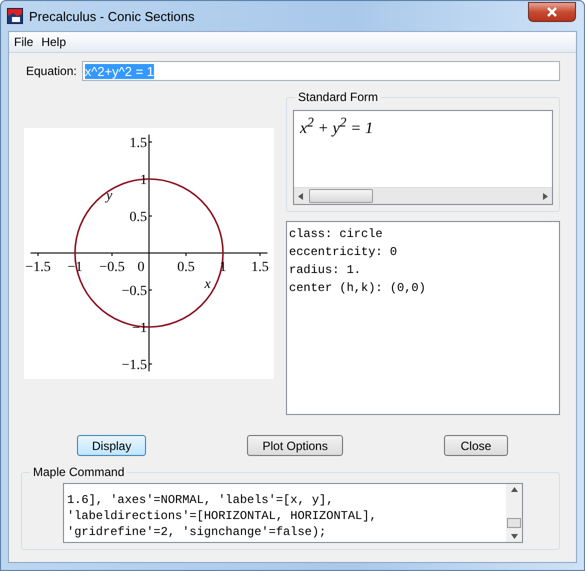  What do you see at coordinates (337, 129) in the screenshot?
I see `formula-text: x$^{2}$ + y$^{2}$ = 1` at bounding box center [337, 129].